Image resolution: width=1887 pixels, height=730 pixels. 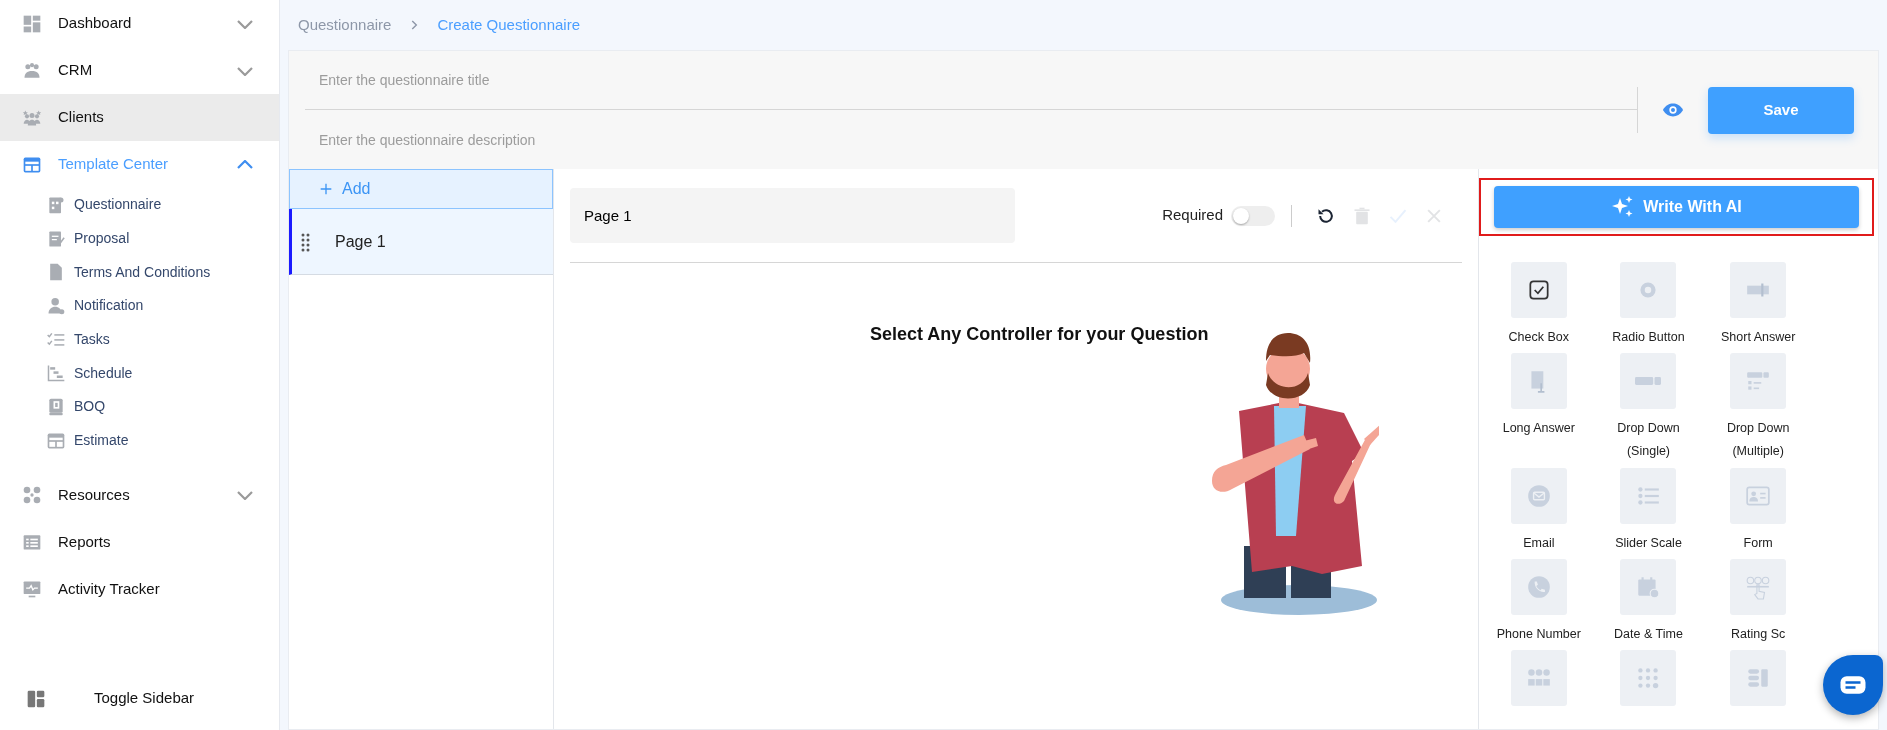 I want to click on sidebar-item: Reports, so click(x=139, y=542).